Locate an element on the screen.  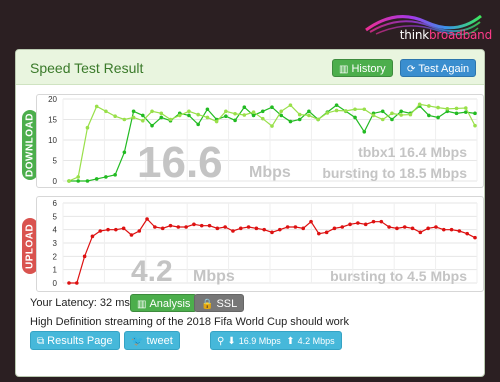
results-page-button: ⧉ Results Page is located at coordinates (75, 340).